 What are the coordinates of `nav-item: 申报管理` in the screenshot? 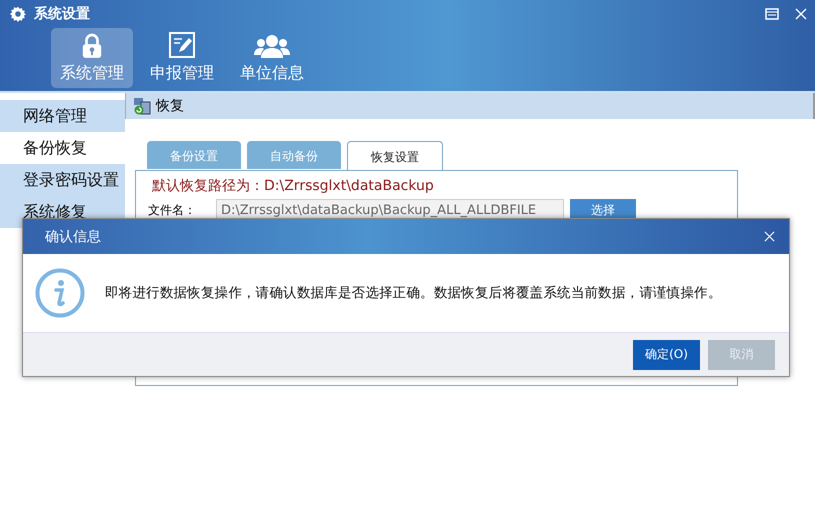 It's located at (182, 58).